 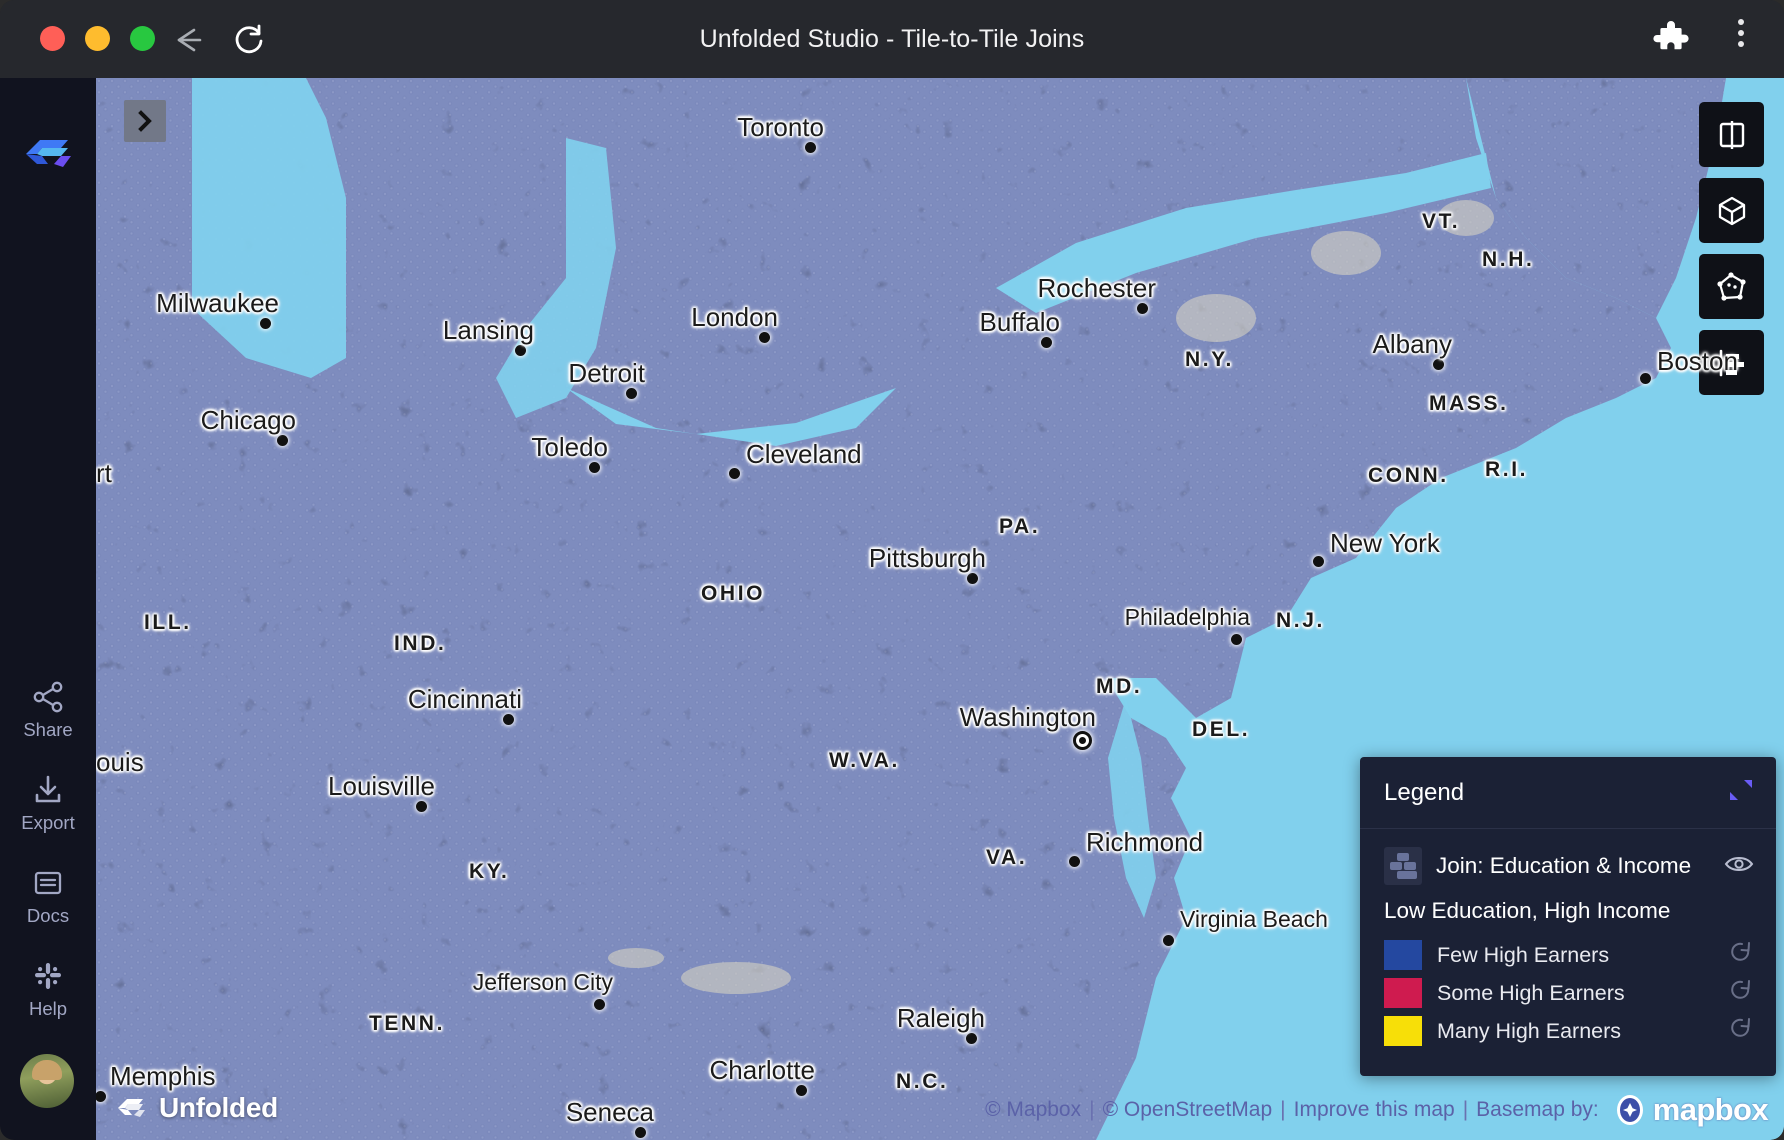 I want to click on unfolded-logo-mark-icon, so click(x=131, y=1108).